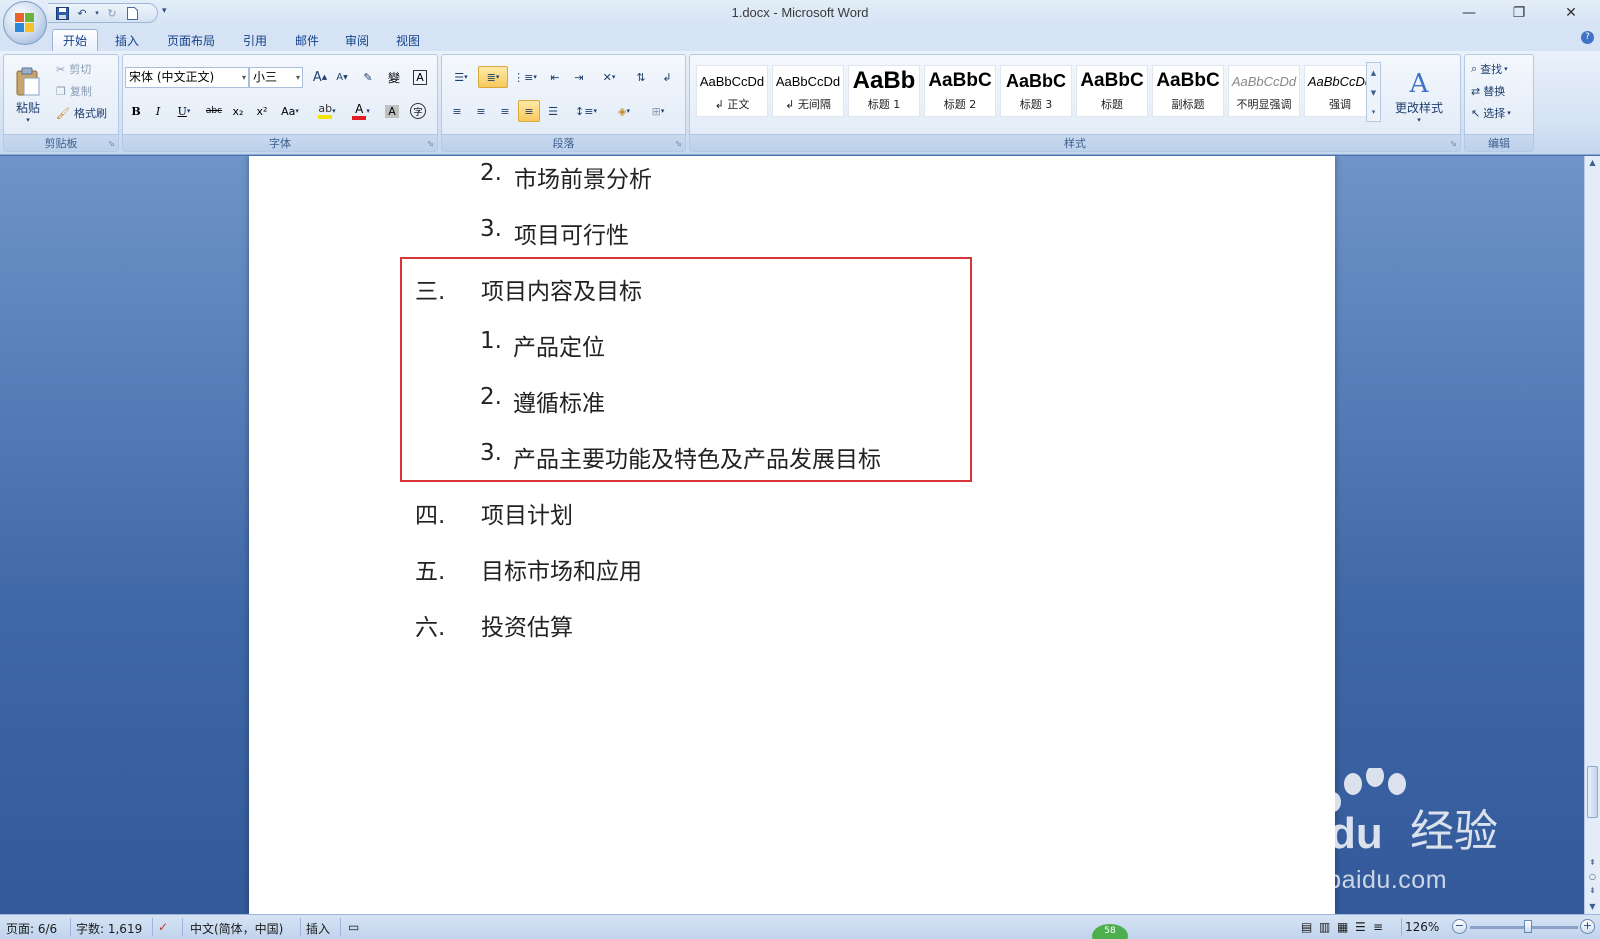  What do you see at coordinates (408, 40) in the screenshot?
I see `tab-view: 视图` at bounding box center [408, 40].